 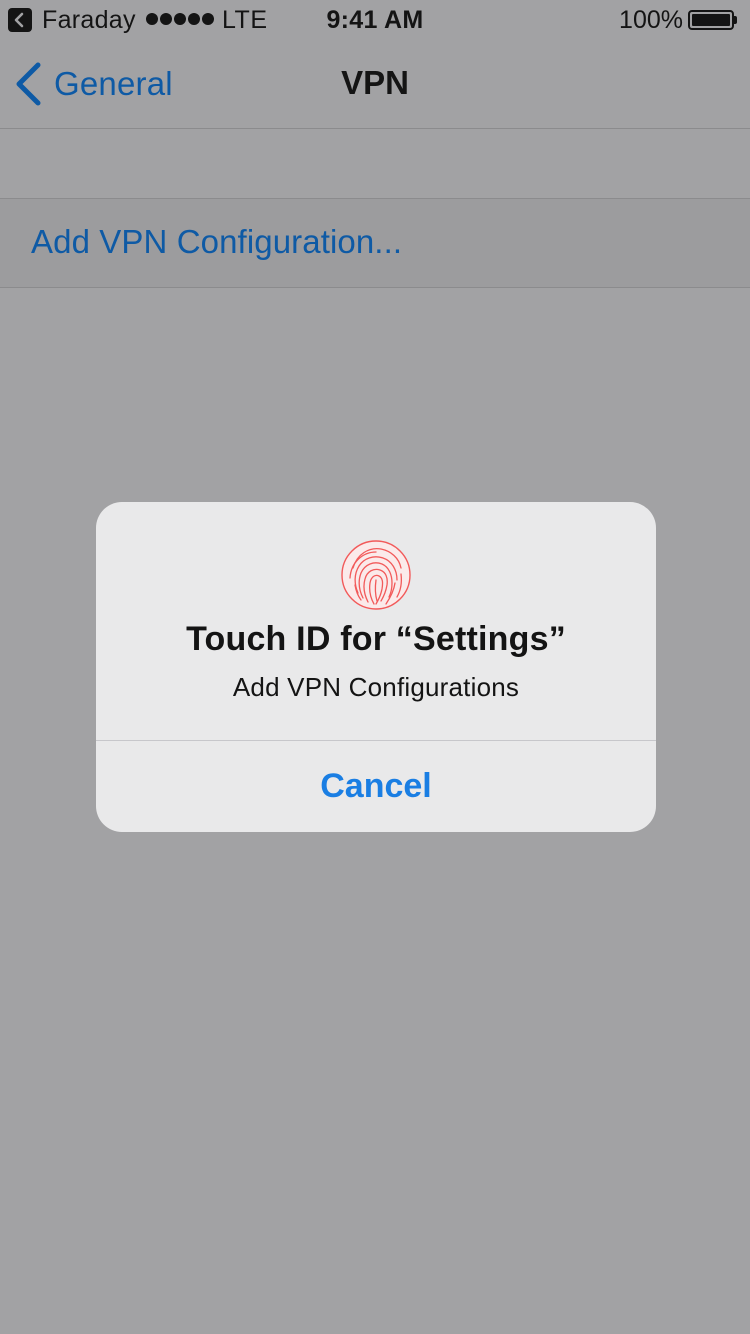 I want to click on page-title: VPN, so click(x=375, y=82).